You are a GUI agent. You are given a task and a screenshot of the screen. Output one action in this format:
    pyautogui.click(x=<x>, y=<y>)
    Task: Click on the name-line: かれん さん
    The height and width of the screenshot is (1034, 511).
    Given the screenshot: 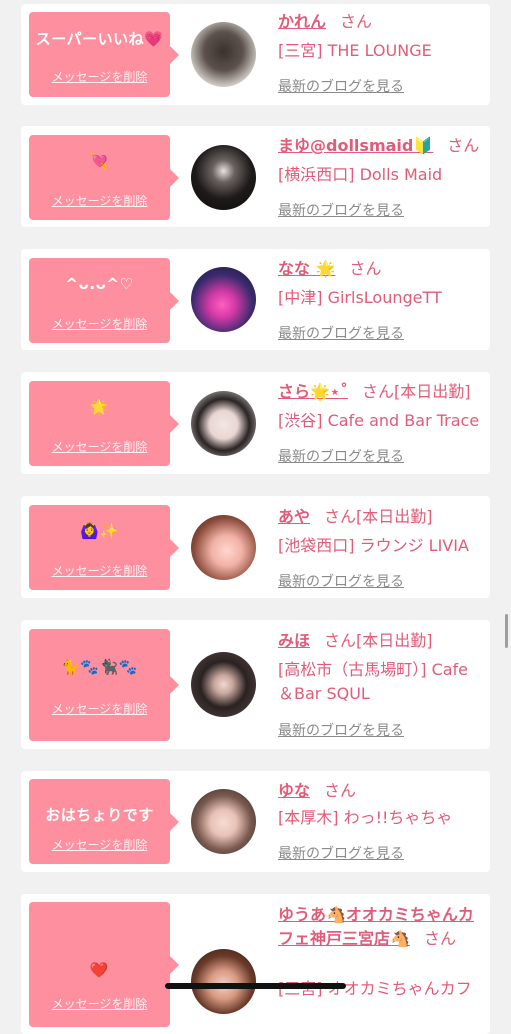 What is the action you would take?
    pyautogui.click(x=381, y=22)
    